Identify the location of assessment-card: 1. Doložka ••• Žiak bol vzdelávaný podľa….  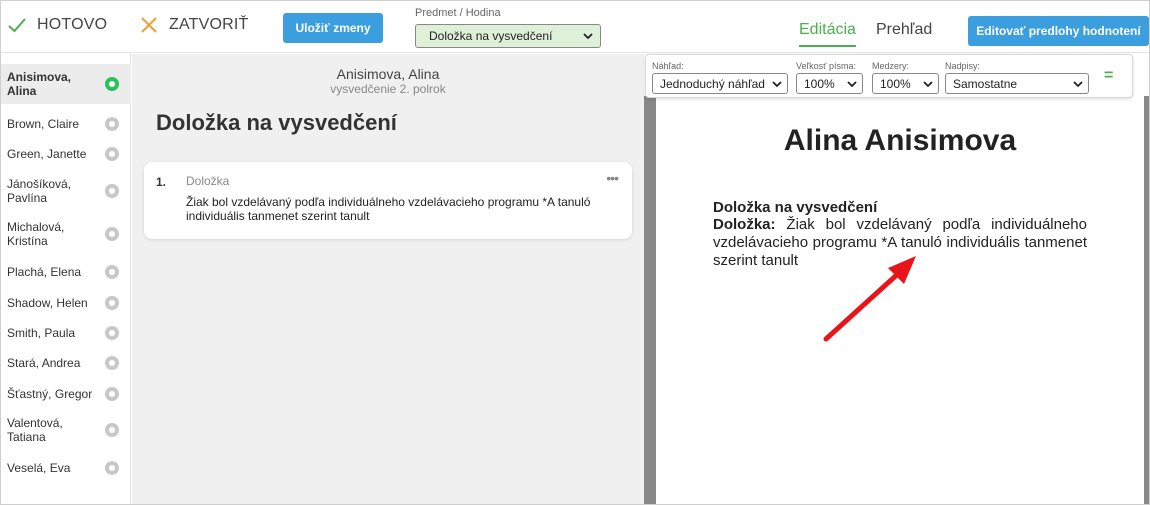
(388, 200).